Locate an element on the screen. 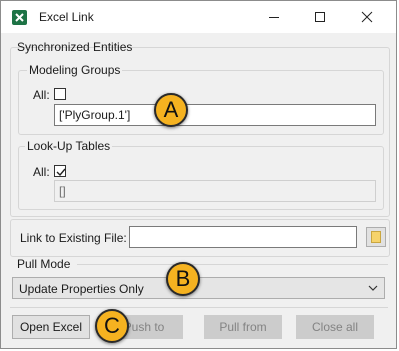 This screenshot has height=351, width=399. link-file-input is located at coordinates (243, 237).